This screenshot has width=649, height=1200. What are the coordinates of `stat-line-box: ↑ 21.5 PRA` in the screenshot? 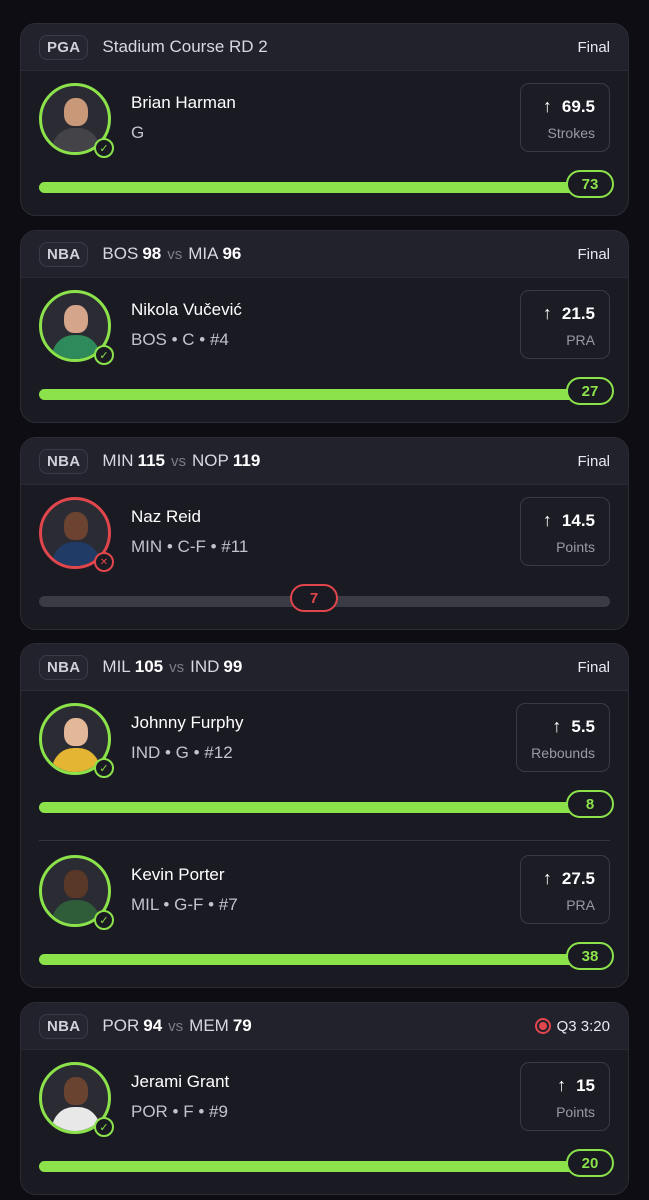 It's located at (565, 324).